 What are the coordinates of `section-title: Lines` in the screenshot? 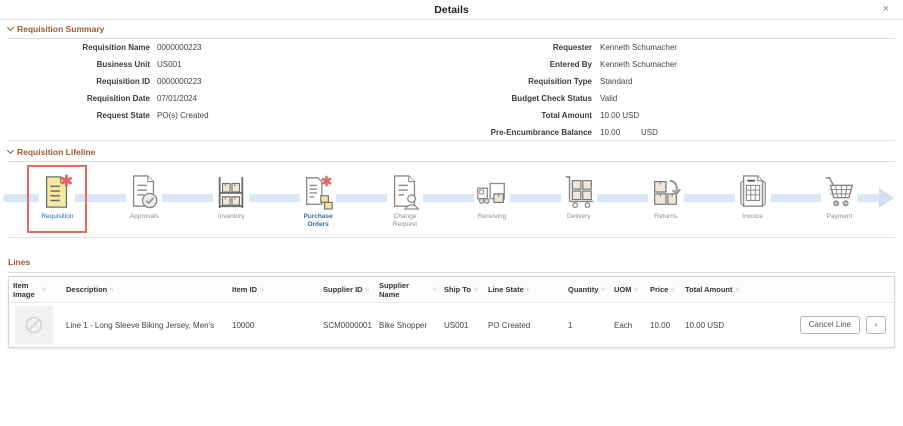 It's located at (19, 262).